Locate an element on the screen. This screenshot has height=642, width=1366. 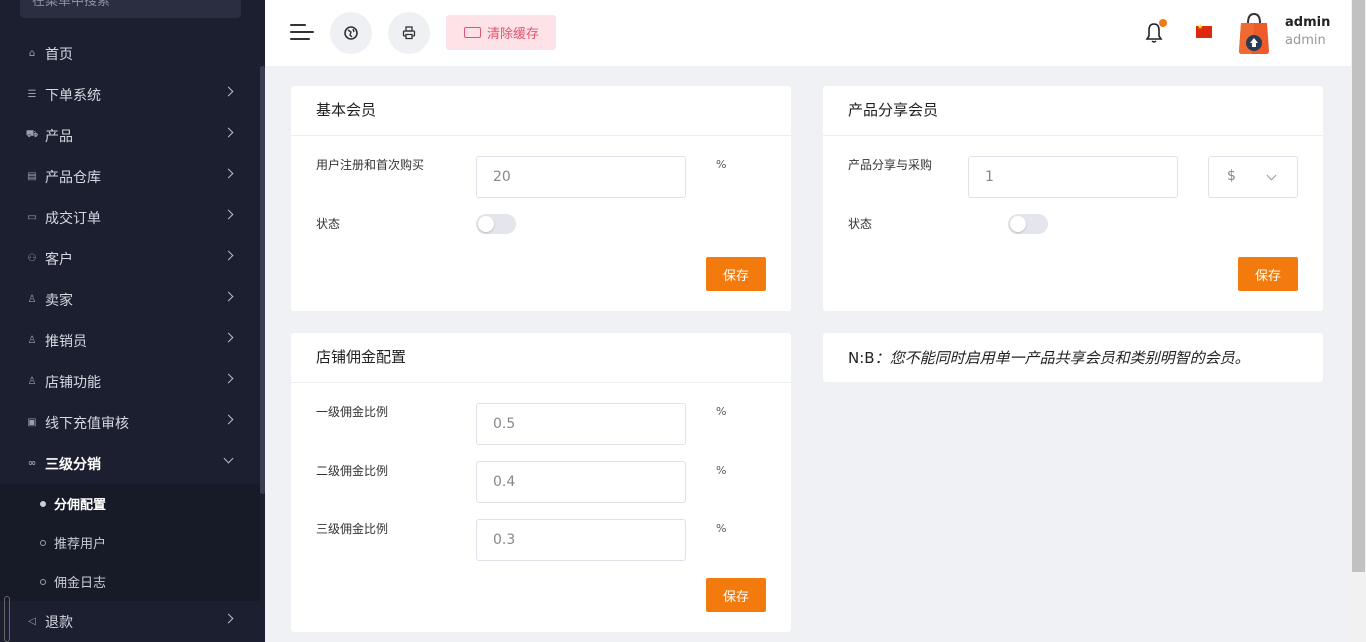
sidebar-subitem-label: 佣金日志 is located at coordinates (80, 583).